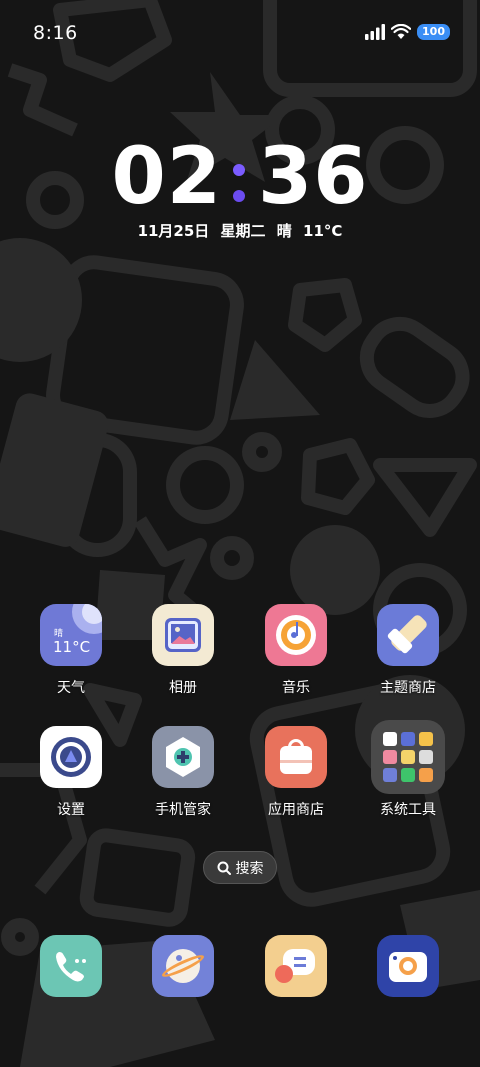 The width and height of the screenshot is (480, 1067). I want to click on search-button: 搜索, so click(240, 867).